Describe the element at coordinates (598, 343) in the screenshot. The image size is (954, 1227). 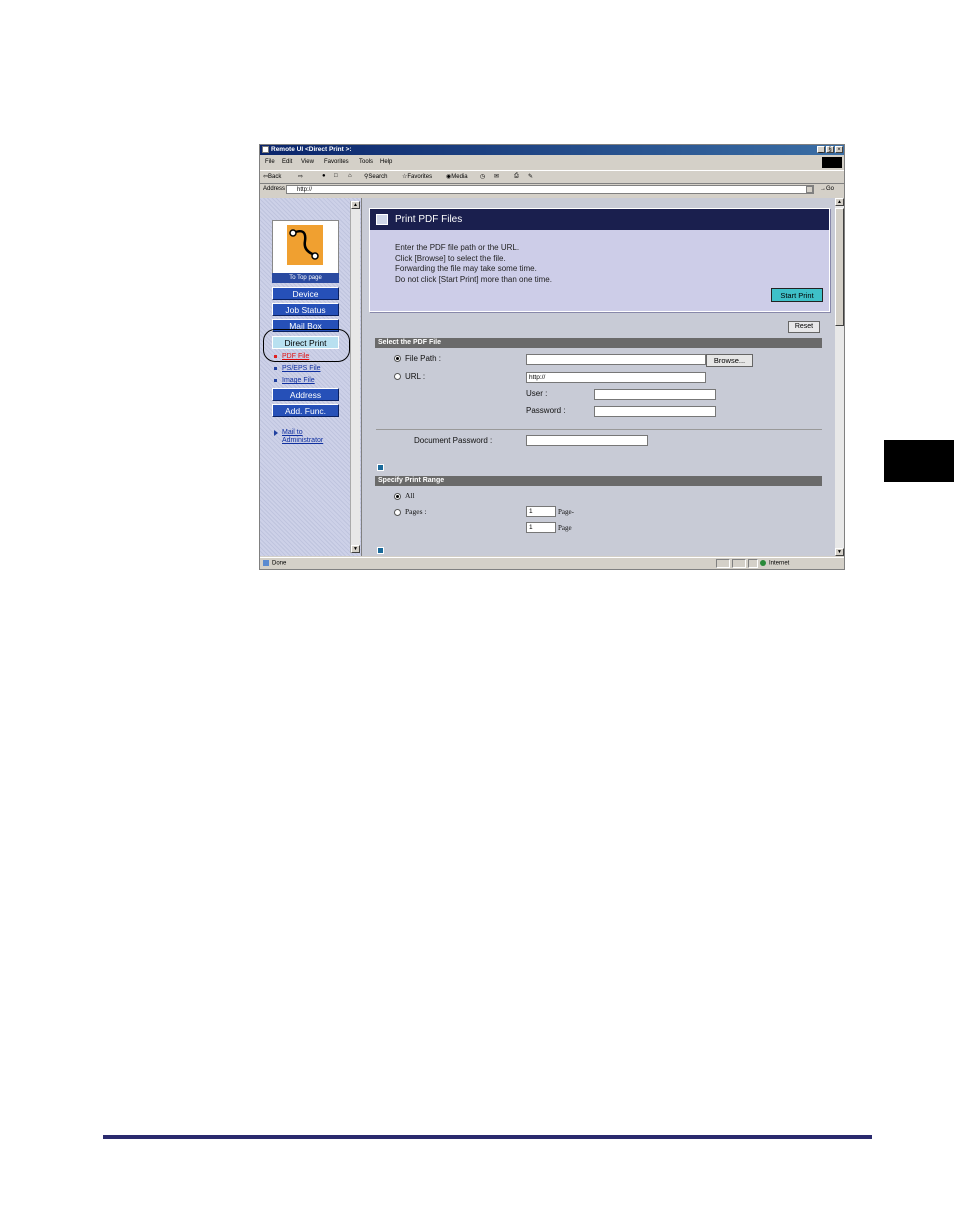
I see `select-file-section-header: Select the PDF File` at that location.